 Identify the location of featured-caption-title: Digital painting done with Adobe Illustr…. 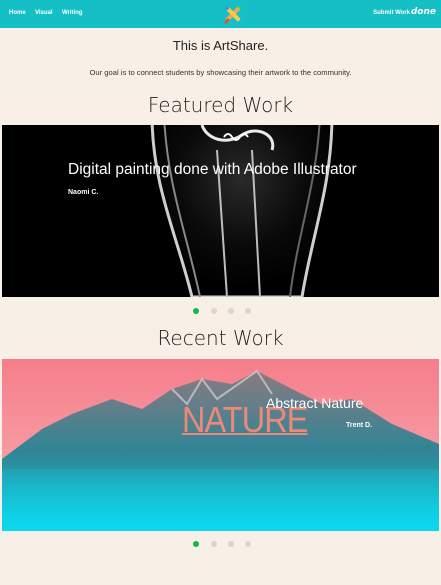
(212, 169).